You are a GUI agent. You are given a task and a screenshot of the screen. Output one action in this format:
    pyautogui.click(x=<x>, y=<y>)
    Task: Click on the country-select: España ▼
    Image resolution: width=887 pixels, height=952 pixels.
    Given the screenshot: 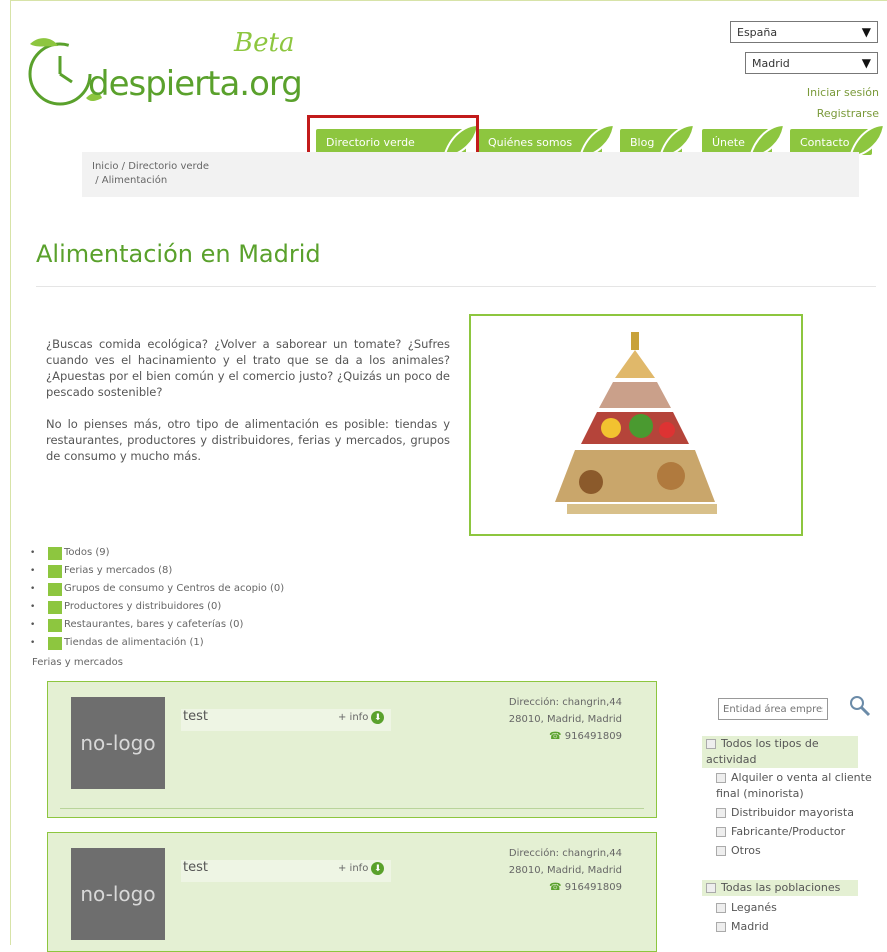 What is the action you would take?
    pyautogui.click(x=804, y=32)
    